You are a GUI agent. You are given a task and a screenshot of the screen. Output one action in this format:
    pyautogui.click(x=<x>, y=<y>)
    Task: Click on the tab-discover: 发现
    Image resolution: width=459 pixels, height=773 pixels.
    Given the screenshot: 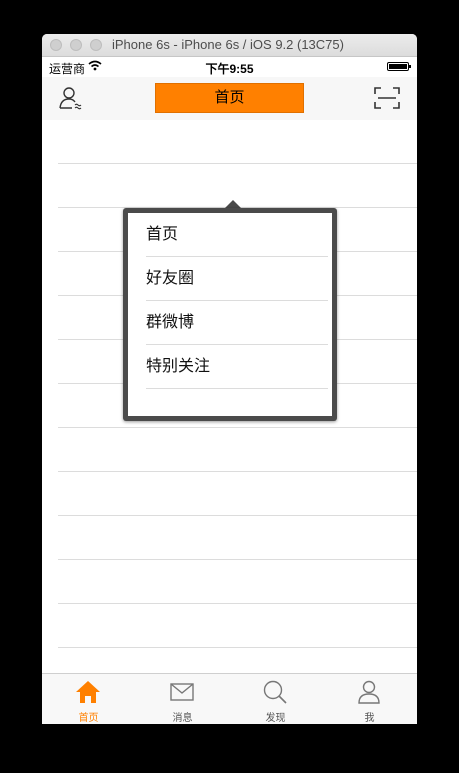 What is the action you would take?
    pyautogui.click(x=275, y=699)
    